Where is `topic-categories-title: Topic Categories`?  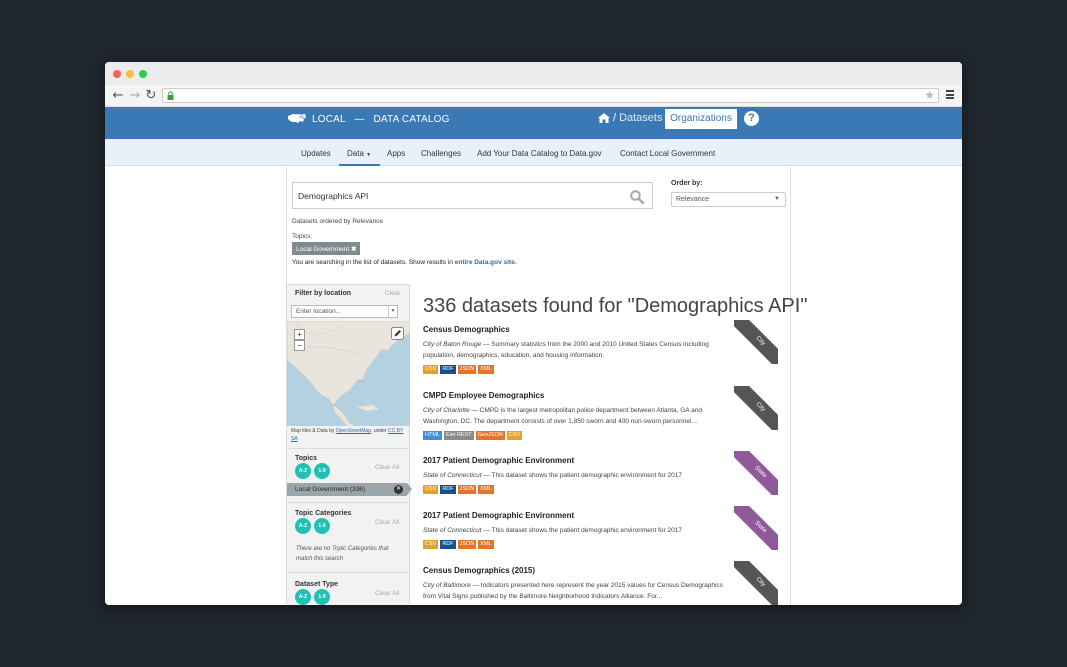
topic-categories-title: Topic Categories is located at coordinates (323, 513).